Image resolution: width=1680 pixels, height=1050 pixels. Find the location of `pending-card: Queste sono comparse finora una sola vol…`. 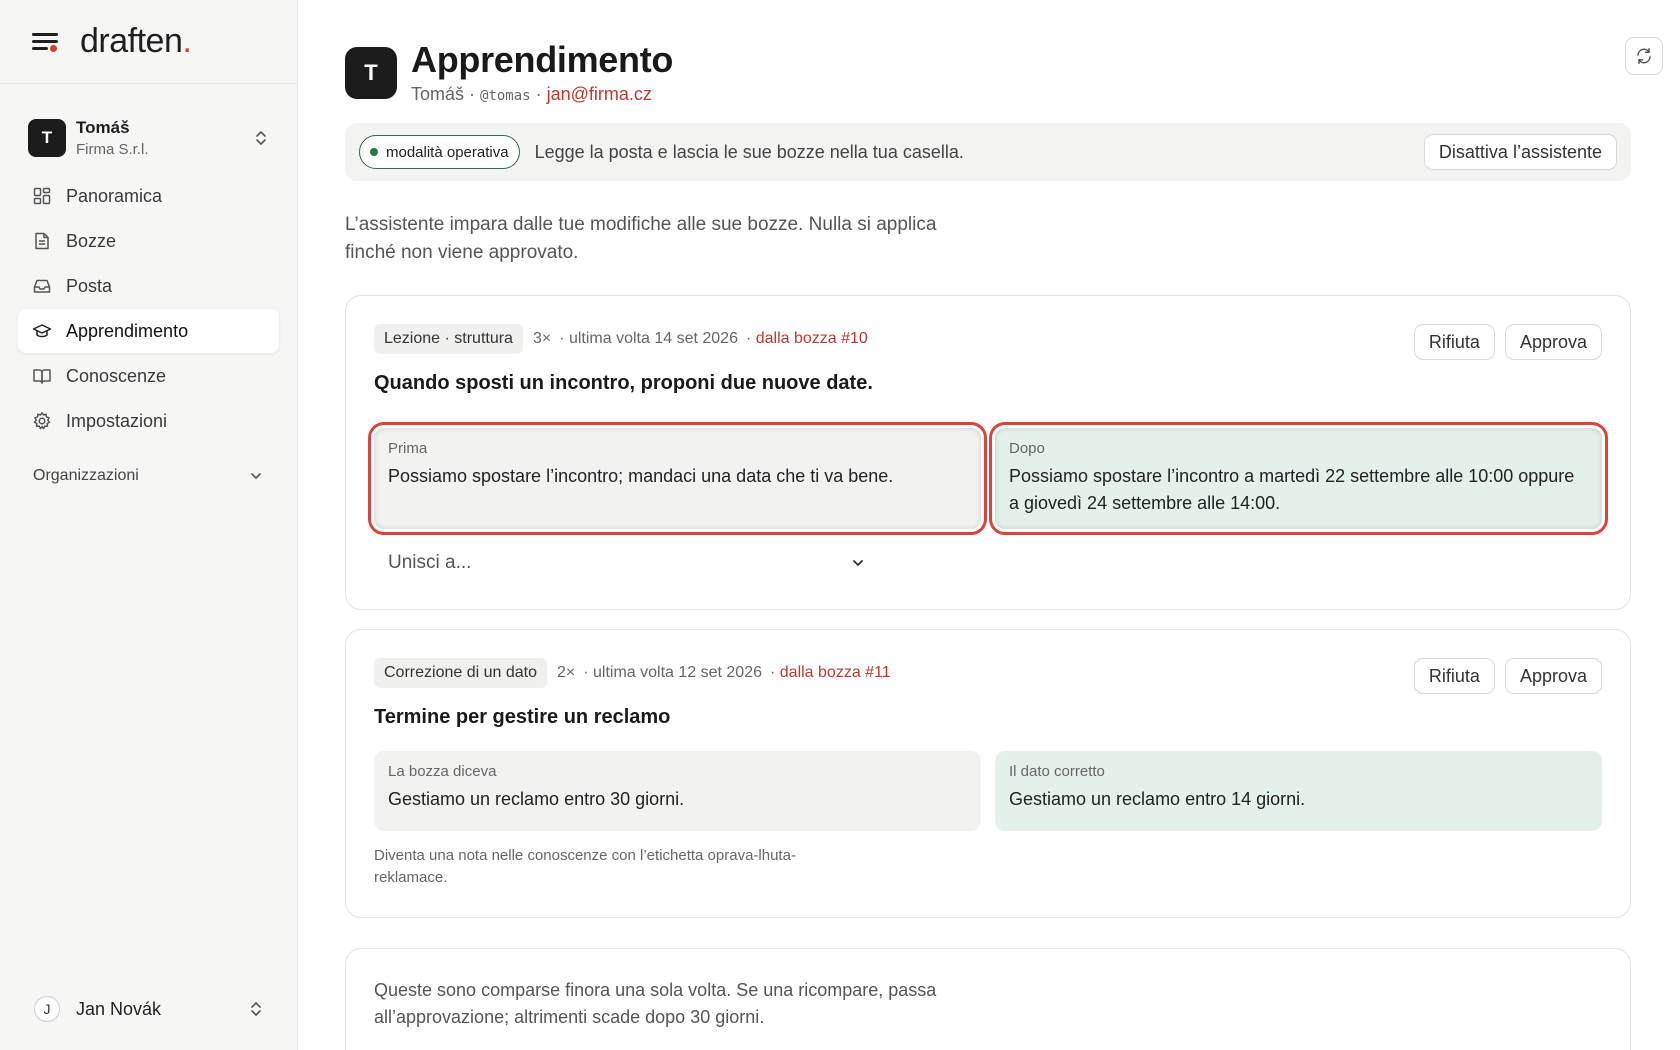

pending-card: Queste sono comparse finora una sola vol… is located at coordinates (988, 999).